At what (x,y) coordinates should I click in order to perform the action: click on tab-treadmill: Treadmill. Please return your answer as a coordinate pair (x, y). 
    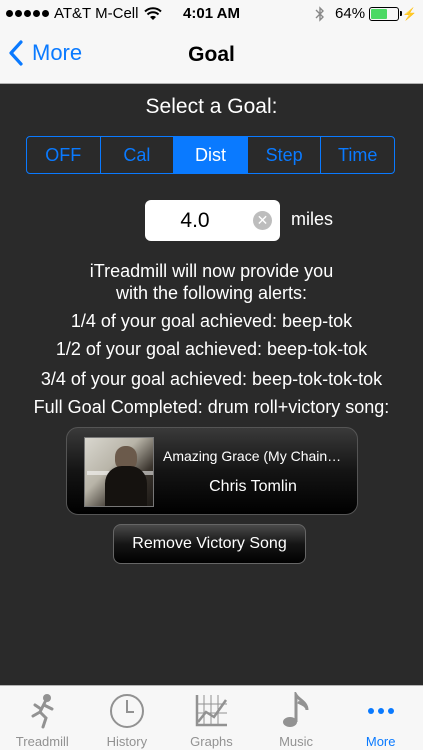
    Looking at the image, I should click on (42, 718).